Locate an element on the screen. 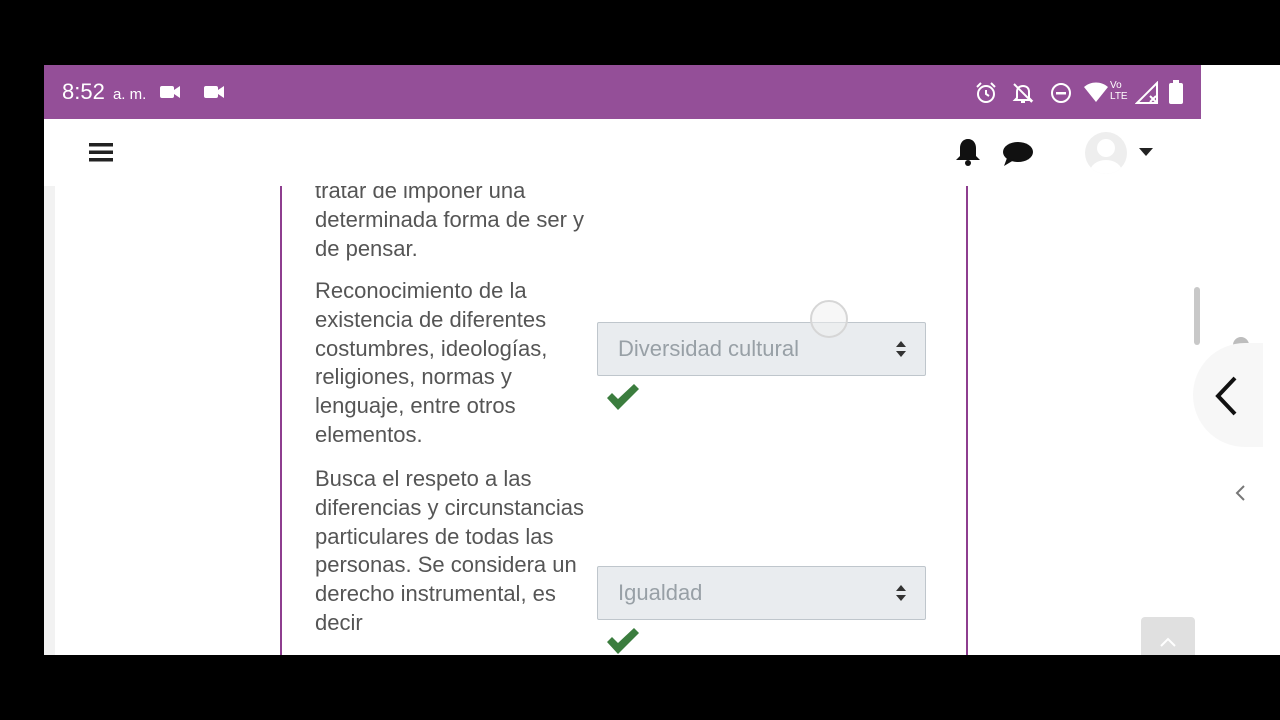  network-label: Vo LTE is located at coordinates (1119, 91).